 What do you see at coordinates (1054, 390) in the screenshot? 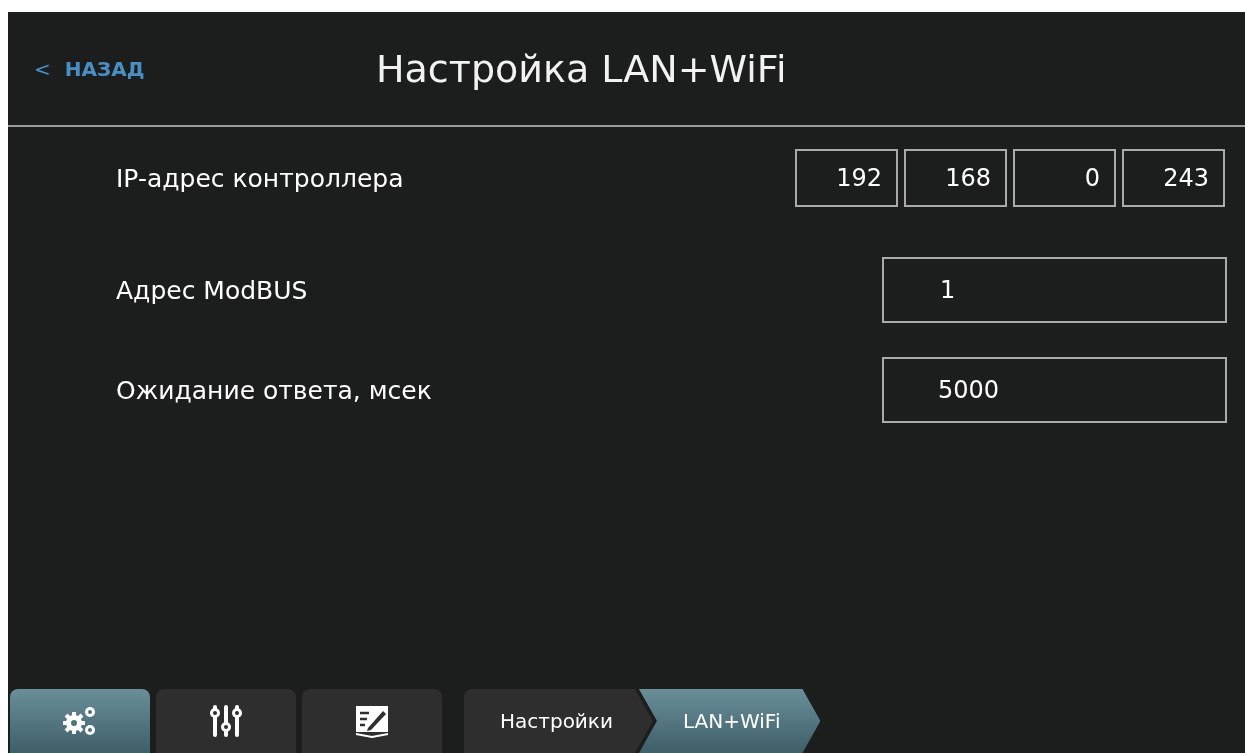
I see `value-field: 5000` at bounding box center [1054, 390].